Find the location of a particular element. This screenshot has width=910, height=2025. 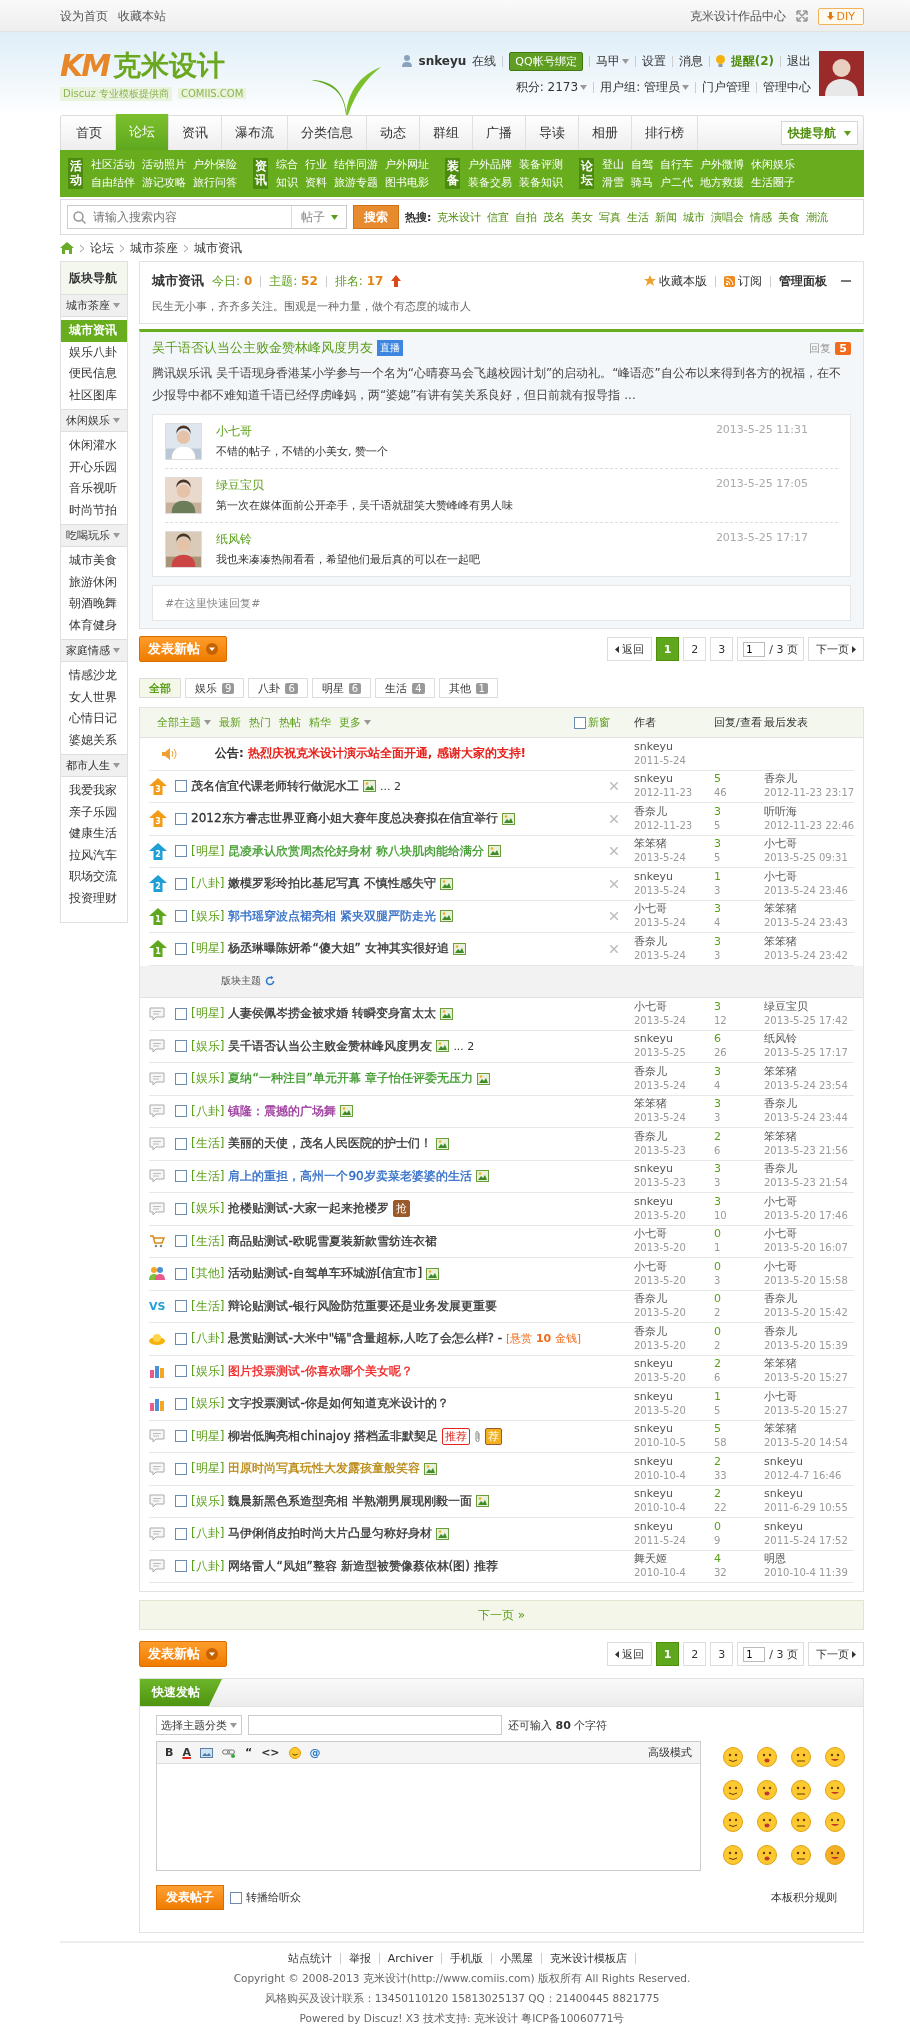

hot-search-link: 生活 is located at coordinates (638, 217).